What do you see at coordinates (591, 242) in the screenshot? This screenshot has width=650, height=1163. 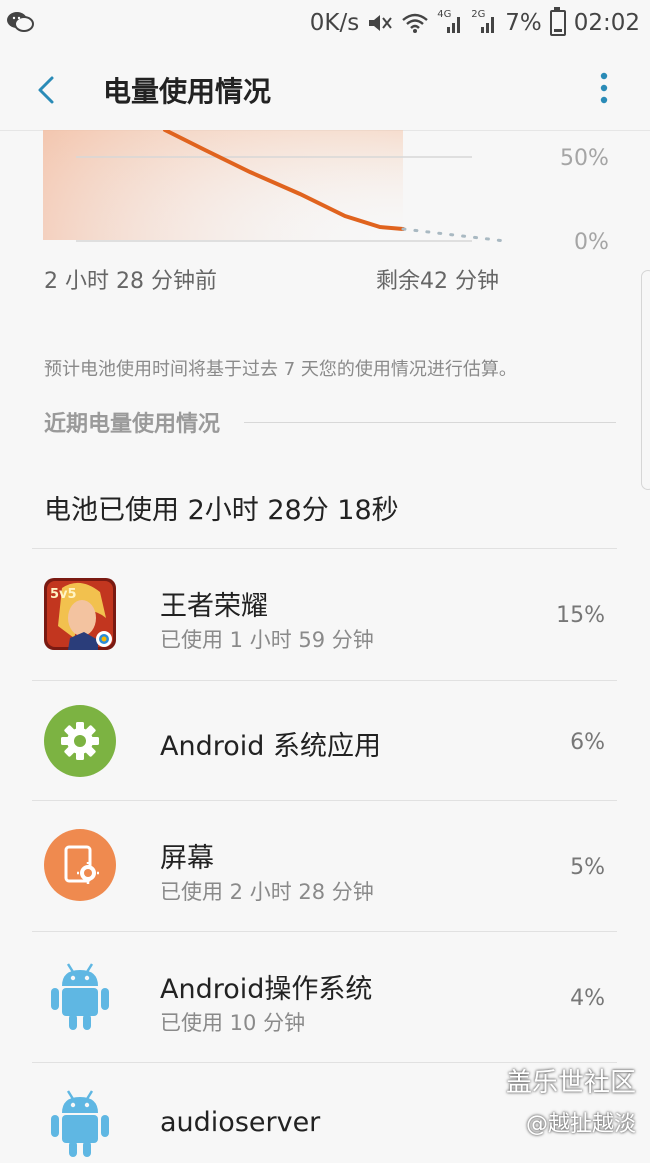 I see `y-tick-0: 0%` at bounding box center [591, 242].